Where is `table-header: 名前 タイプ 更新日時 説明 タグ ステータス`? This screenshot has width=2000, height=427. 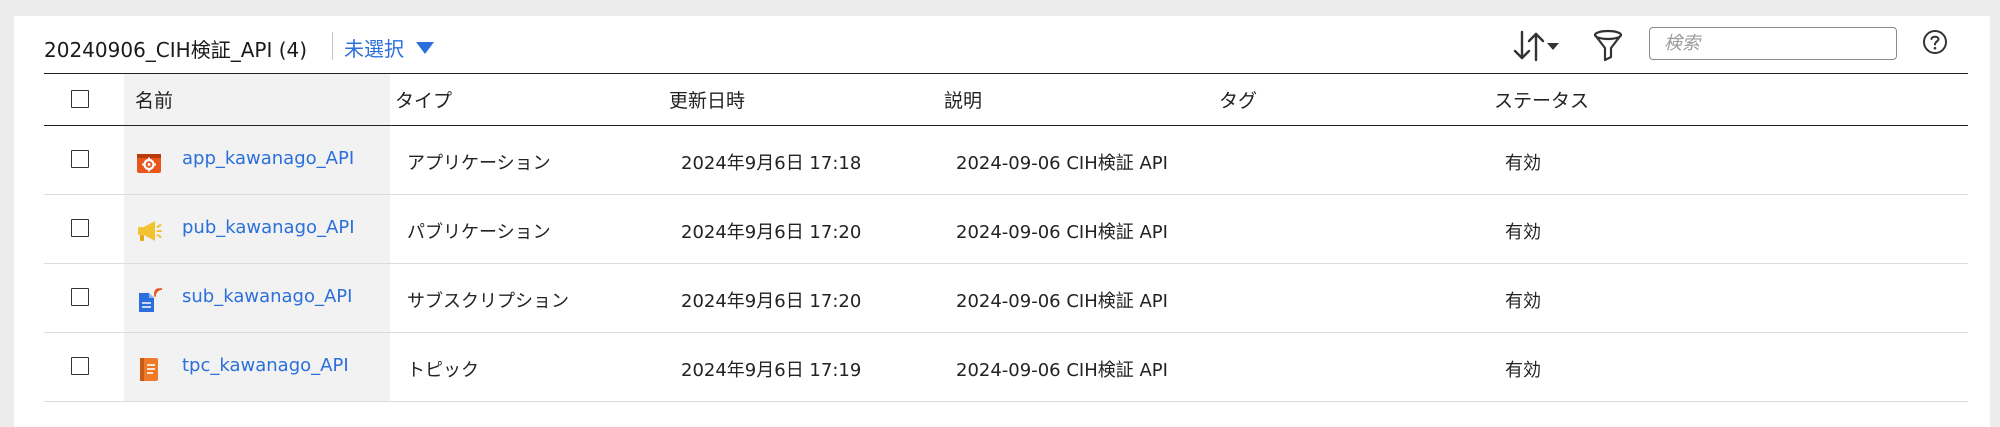
table-header: 名前 タイプ 更新日時 説明 タグ ステータス is located at coordinates (1006, 99).